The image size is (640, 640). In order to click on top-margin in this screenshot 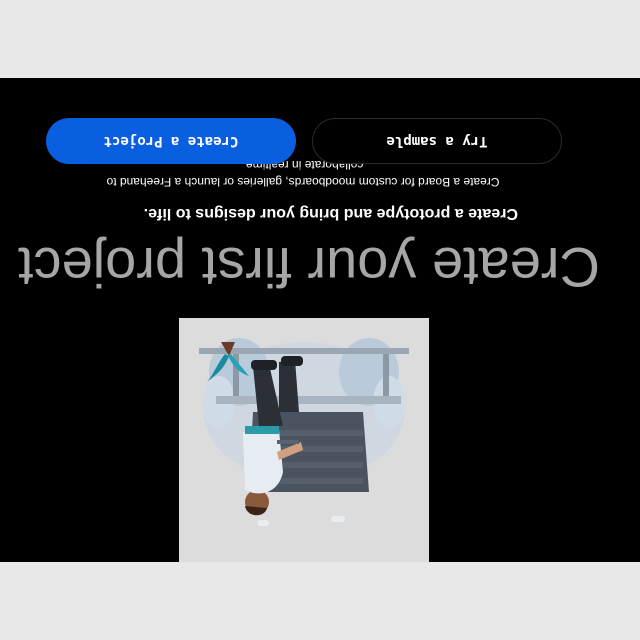, I will do `click(320, 601)`.